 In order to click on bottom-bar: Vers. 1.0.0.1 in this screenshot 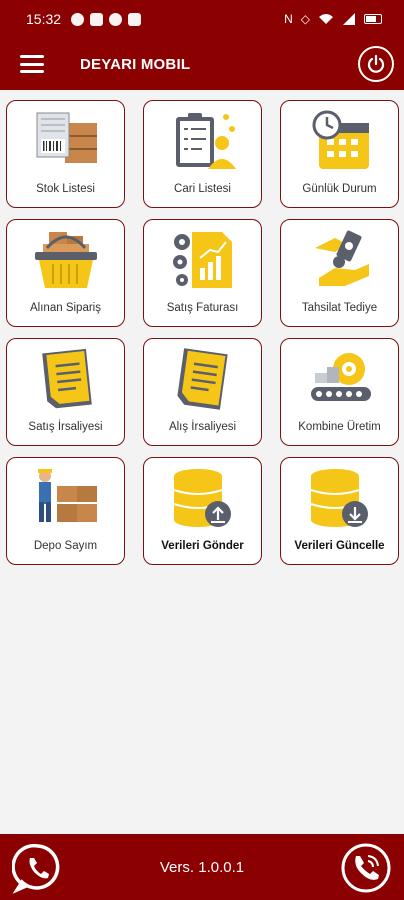, I will do `click(202, 867)`.